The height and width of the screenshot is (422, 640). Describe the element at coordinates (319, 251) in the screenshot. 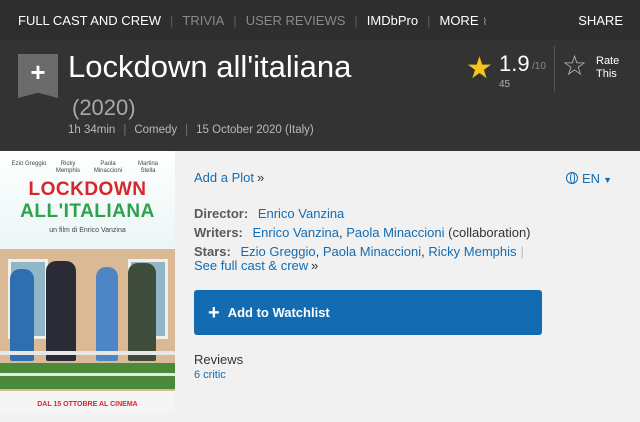

I see `comma: ,` at that location.